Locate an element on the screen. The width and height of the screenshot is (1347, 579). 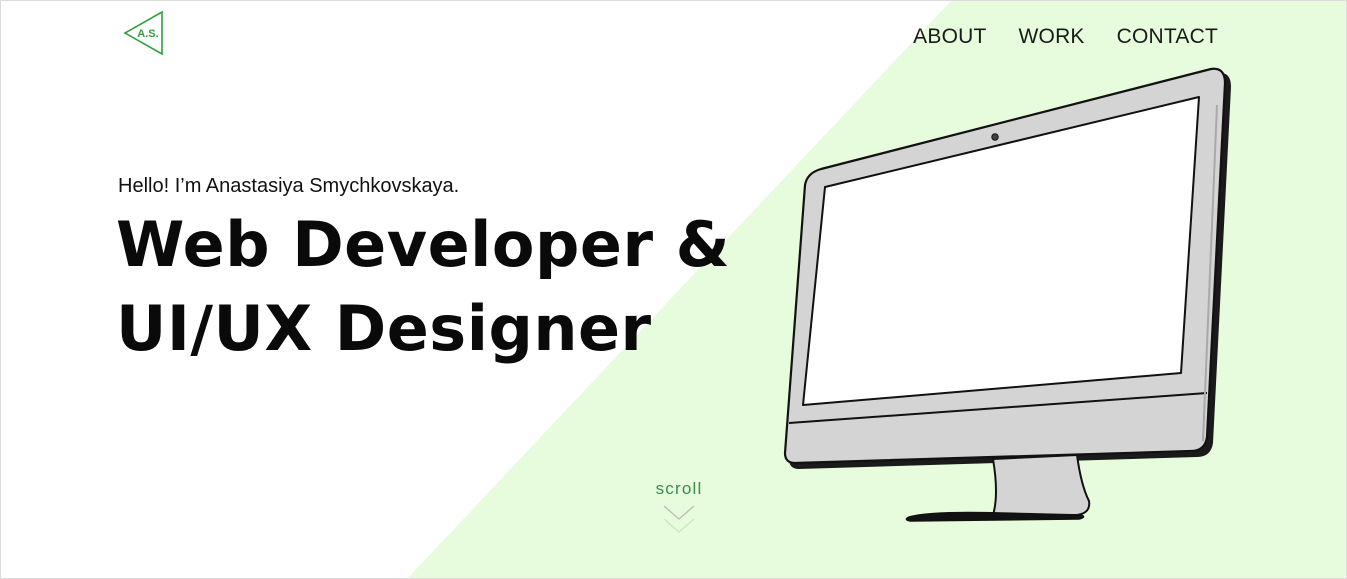
nav-item-about: ABOUT is located at coordinates (949, 37).